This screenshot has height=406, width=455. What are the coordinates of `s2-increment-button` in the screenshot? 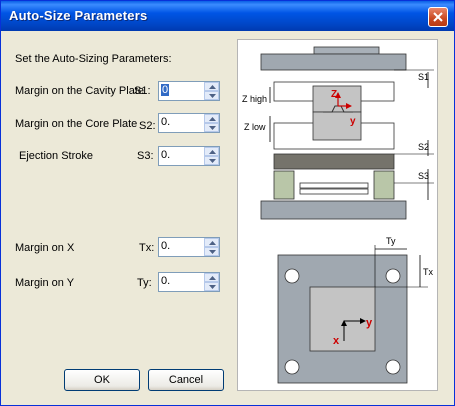 It's located at (211, 118).